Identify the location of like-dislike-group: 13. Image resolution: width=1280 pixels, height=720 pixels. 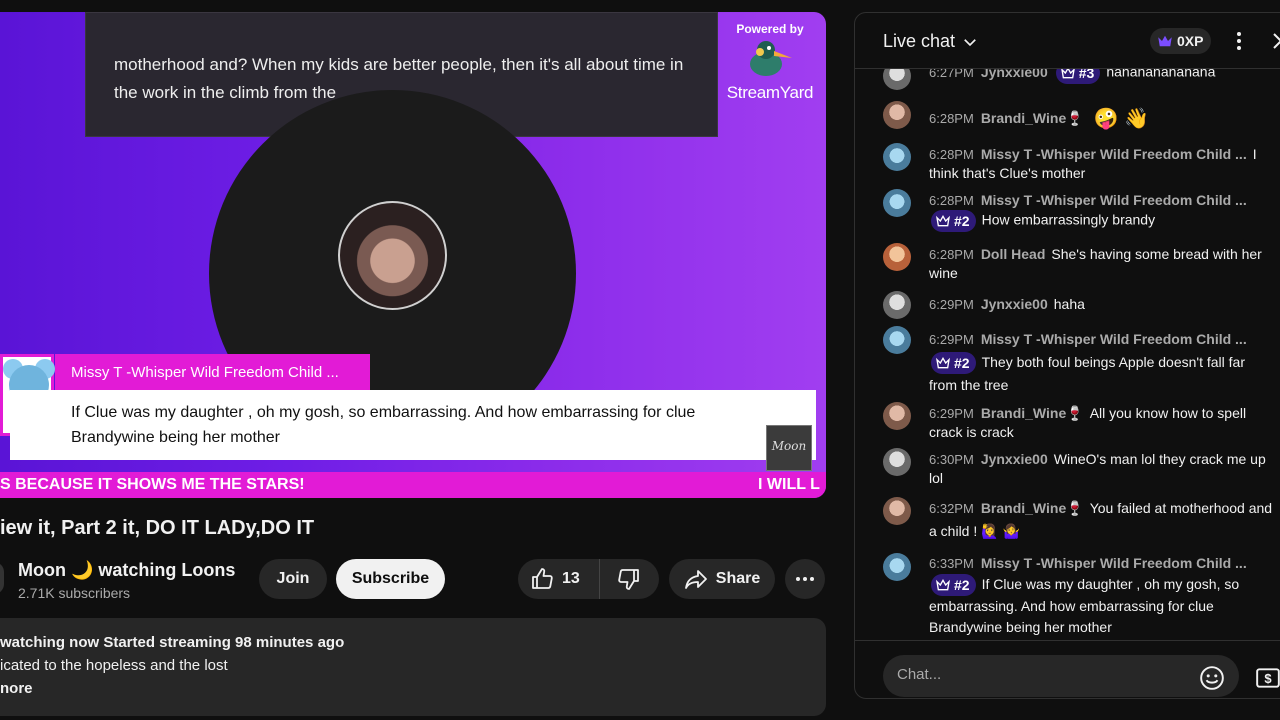
(588, 579).